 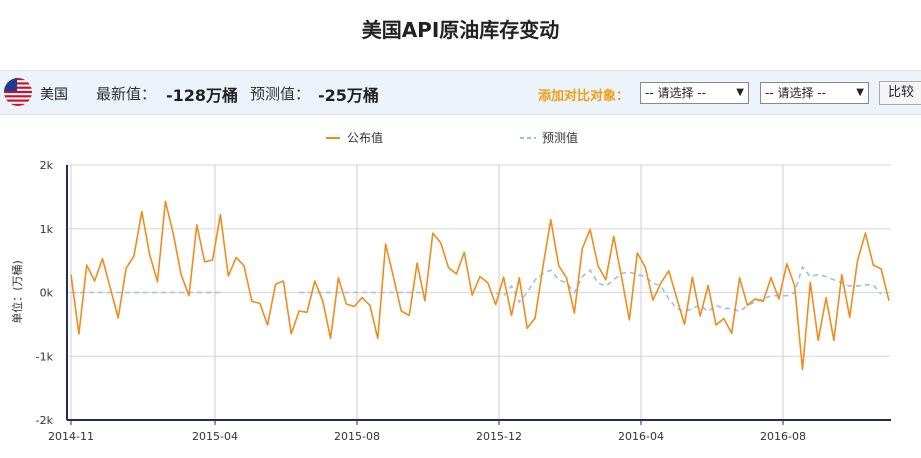 What do you see at coordinates (45, 420) in the screenshot?
I see `y-tick-label: -2k` at bounding box center [45, 420].